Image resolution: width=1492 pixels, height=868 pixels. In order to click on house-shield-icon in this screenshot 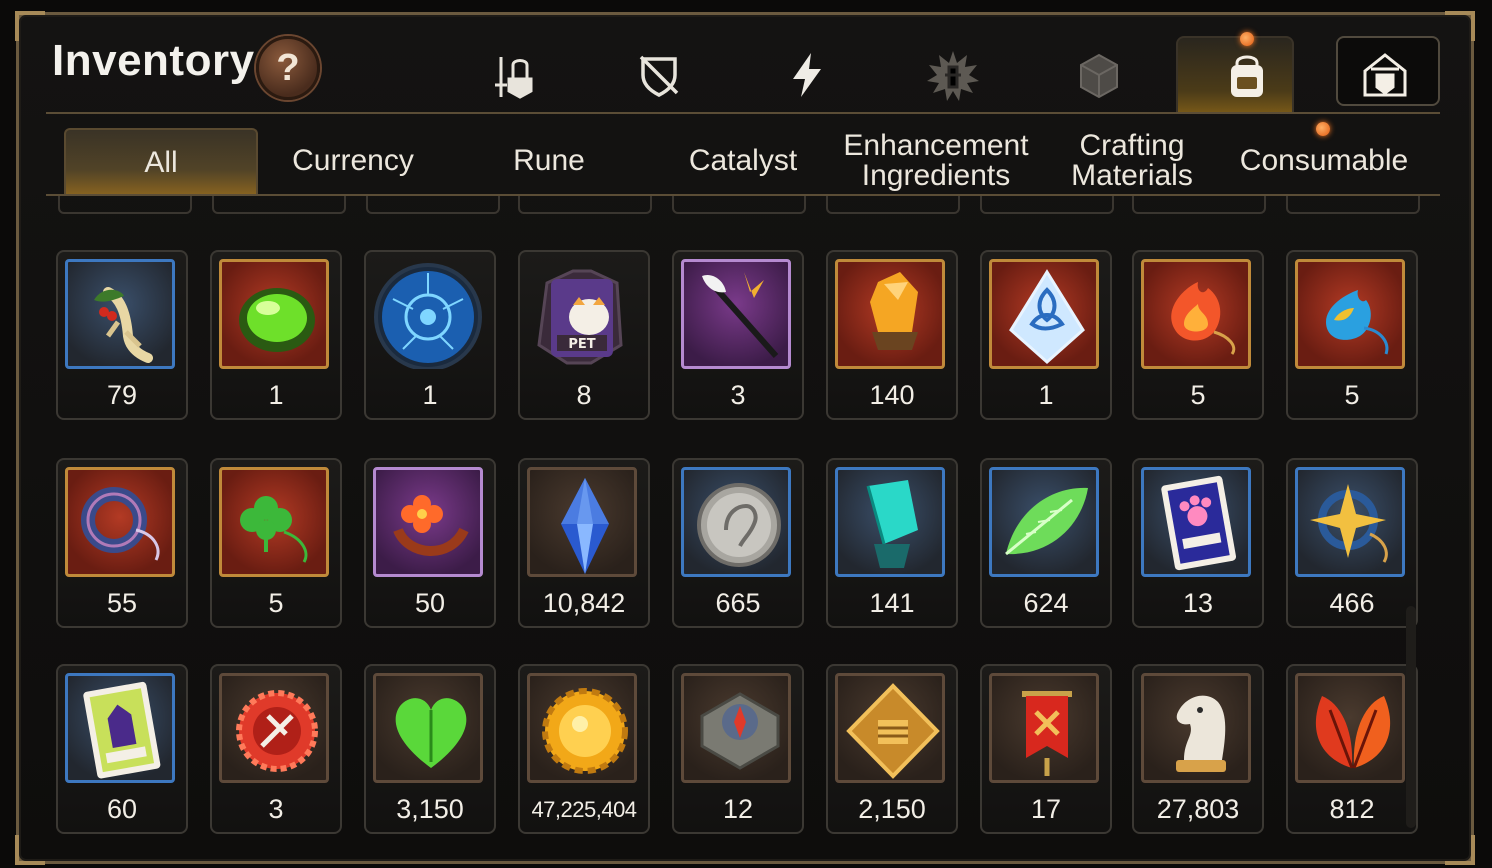, I will do `click(1385, 75)`.